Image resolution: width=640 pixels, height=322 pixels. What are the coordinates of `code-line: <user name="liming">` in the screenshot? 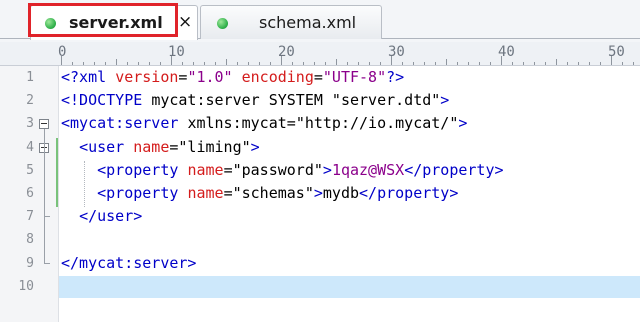 It's located at (160, 147).